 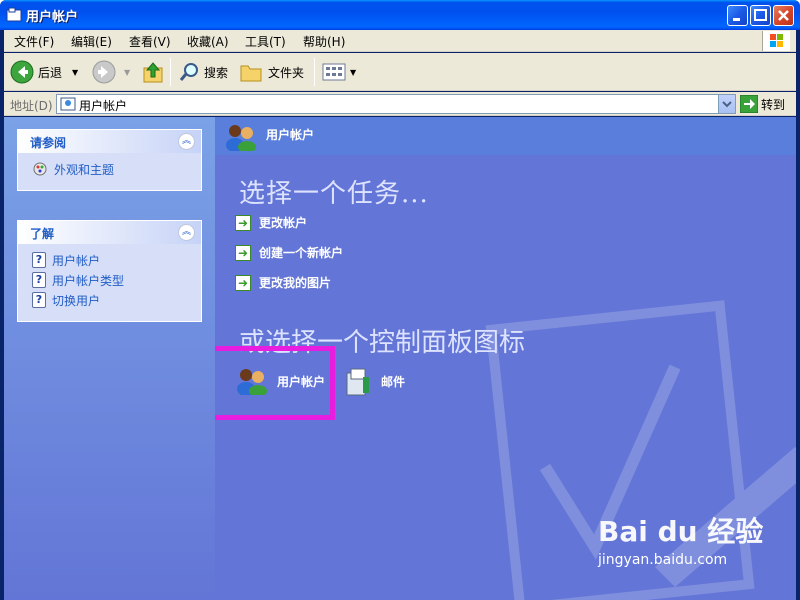 I want to click on back-button: 后退 ▼, so click(x=44, y=72).